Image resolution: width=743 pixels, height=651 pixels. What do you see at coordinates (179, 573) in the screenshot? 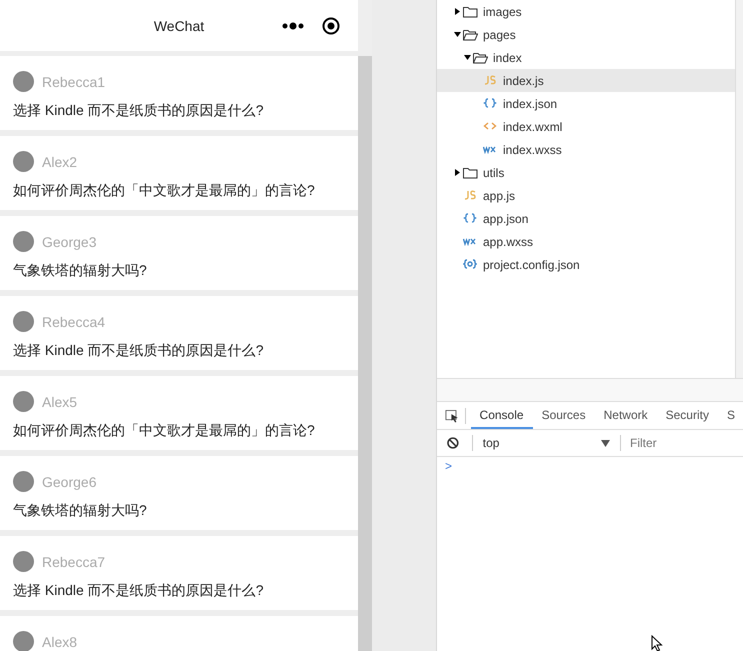
I see `feed-card: Rebecca7 选择 Kindle 而不是纸质书的原因是什么?` at bounding box center [179, 573].